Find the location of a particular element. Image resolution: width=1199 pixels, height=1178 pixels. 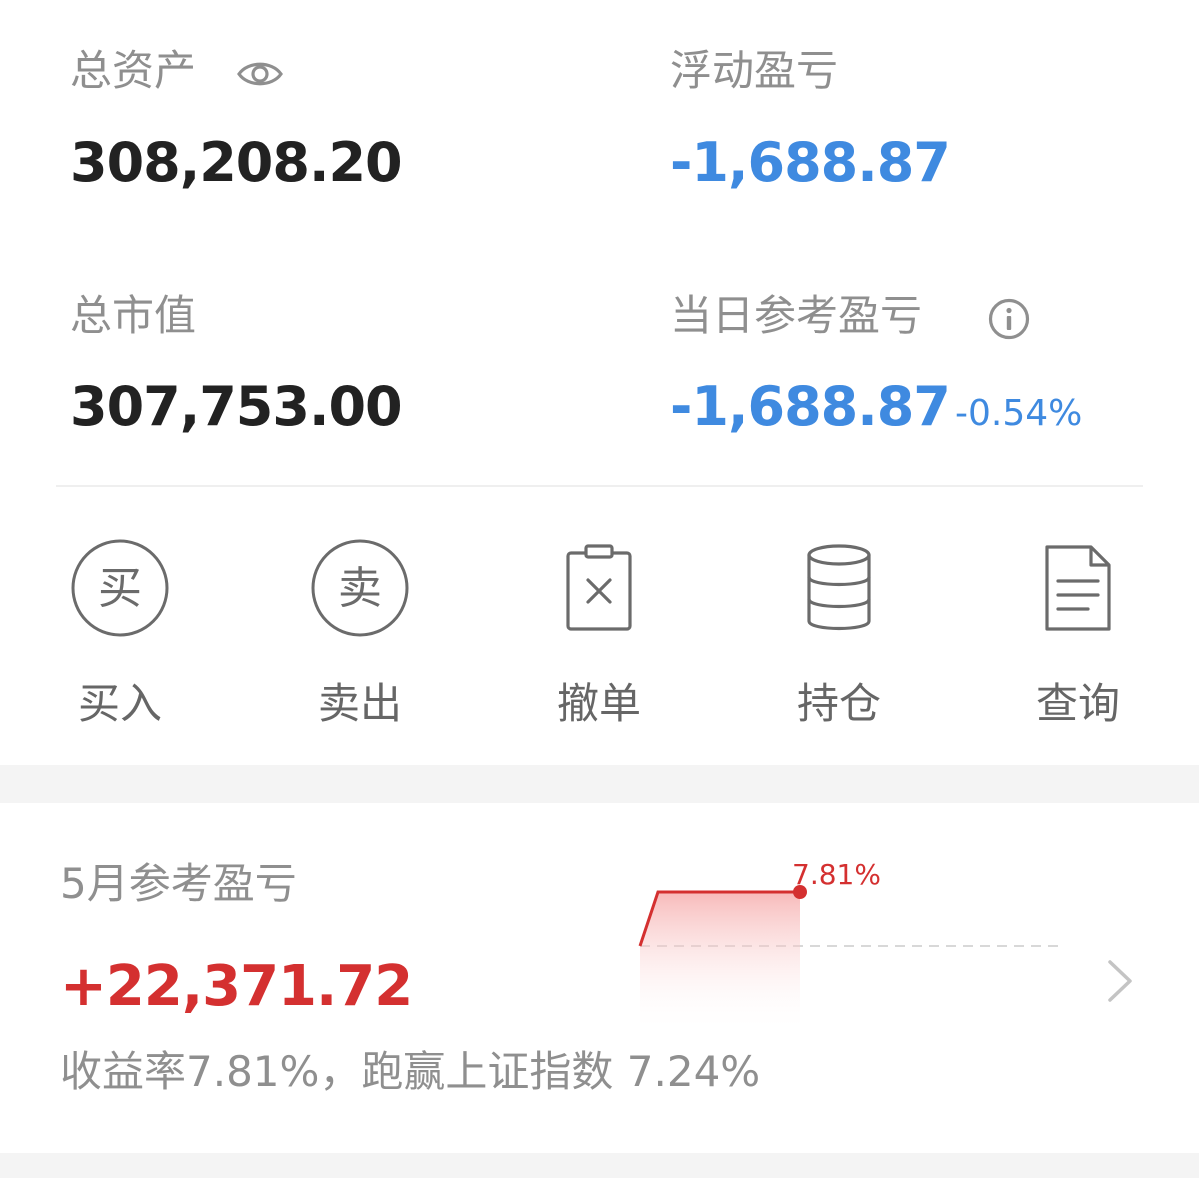

position-label: 持仓 is located at coordinates (838, 703).